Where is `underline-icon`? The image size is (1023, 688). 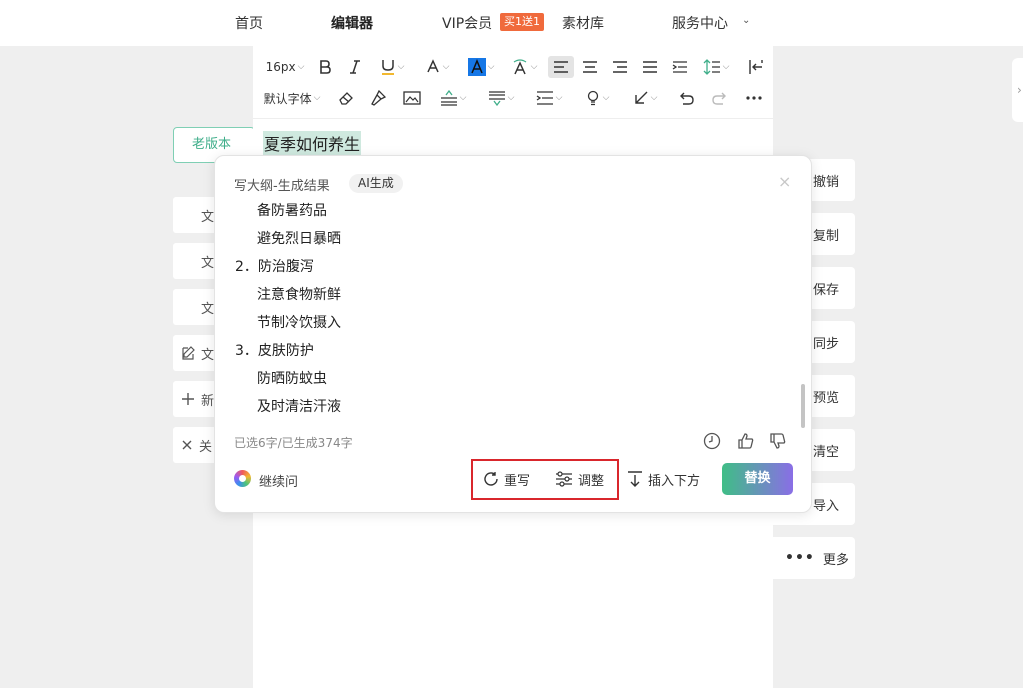 underline-icon is located at coordinates (387, 67).